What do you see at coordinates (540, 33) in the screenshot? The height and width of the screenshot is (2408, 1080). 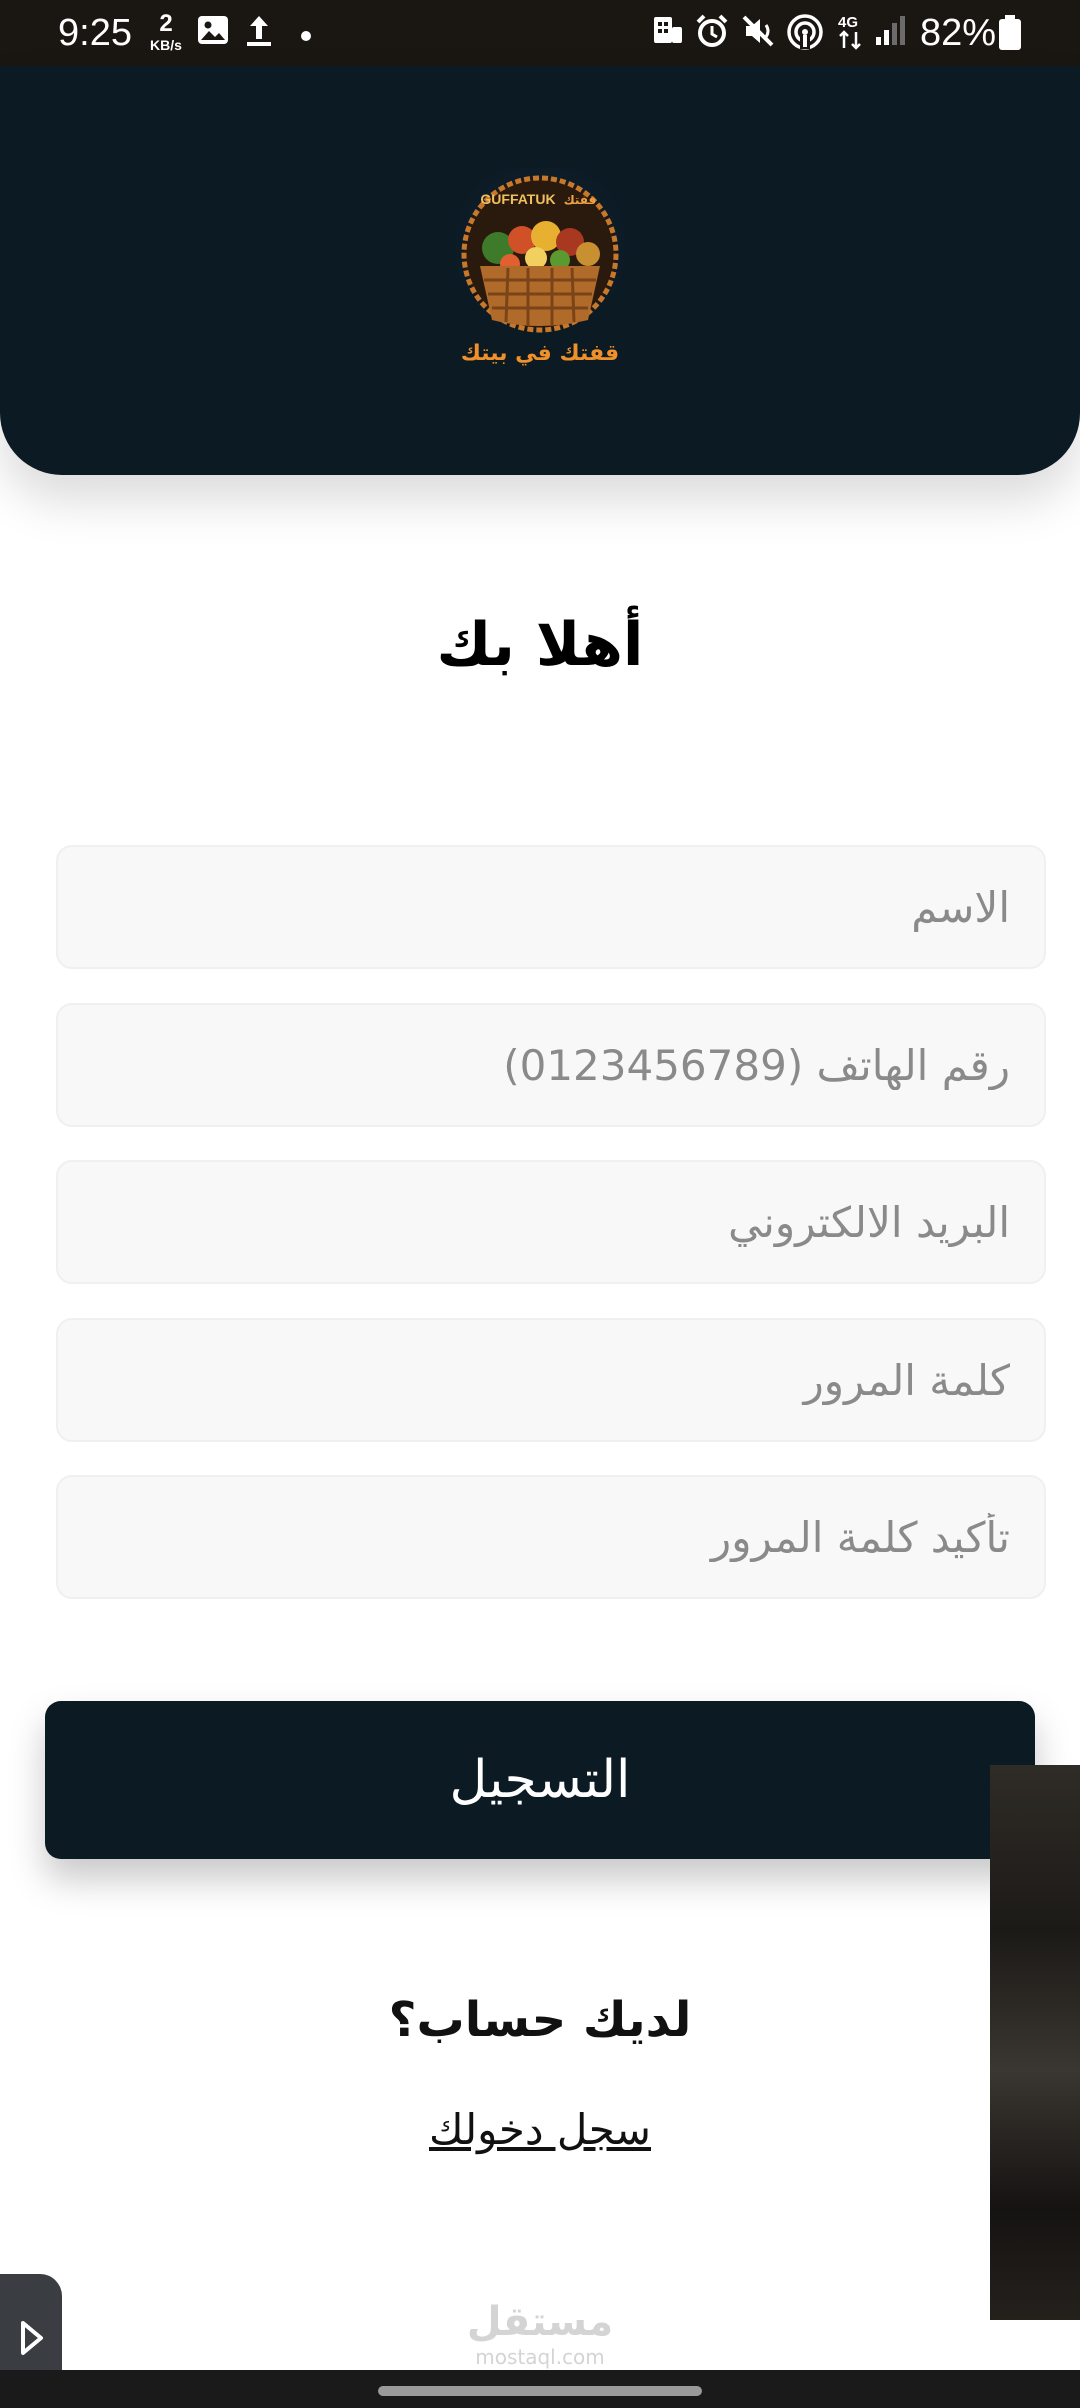 I see `status-bar: 9:25 2 KB/s 4G 82%` at bounding box center [540, 33].